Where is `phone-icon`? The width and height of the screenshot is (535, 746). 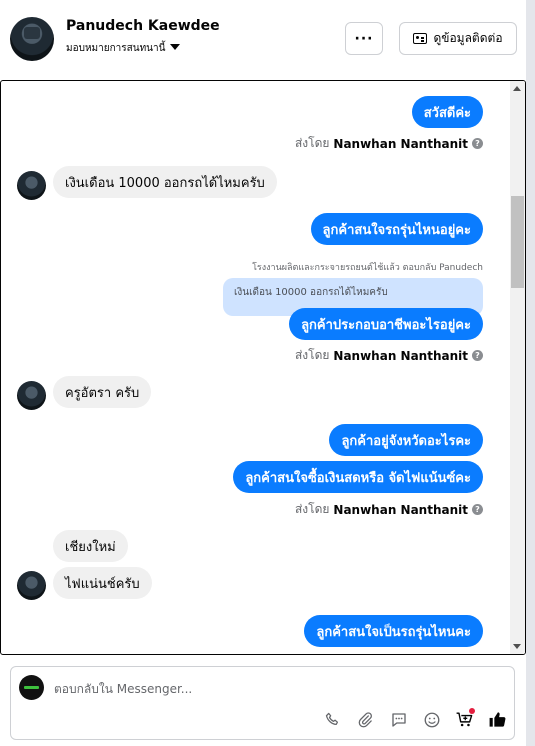
phone-icon is located at coordinates (332, 719).